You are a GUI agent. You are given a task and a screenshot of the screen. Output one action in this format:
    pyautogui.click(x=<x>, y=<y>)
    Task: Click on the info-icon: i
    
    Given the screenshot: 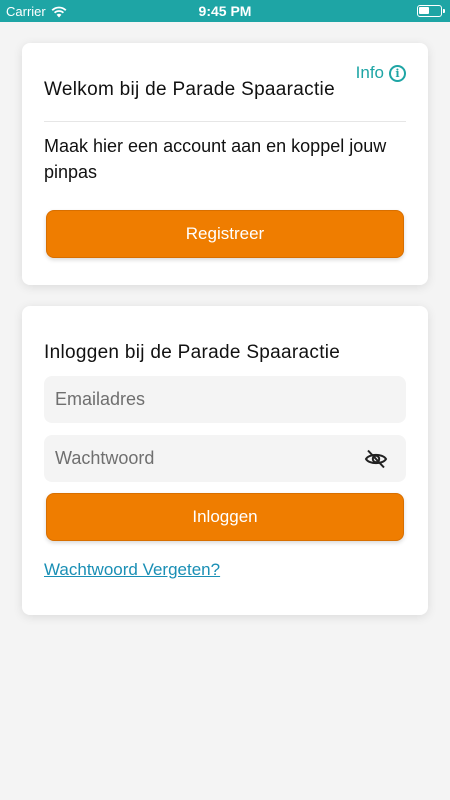 What is the action you would take?
    pyautogui.click(x=397, y=73)
    